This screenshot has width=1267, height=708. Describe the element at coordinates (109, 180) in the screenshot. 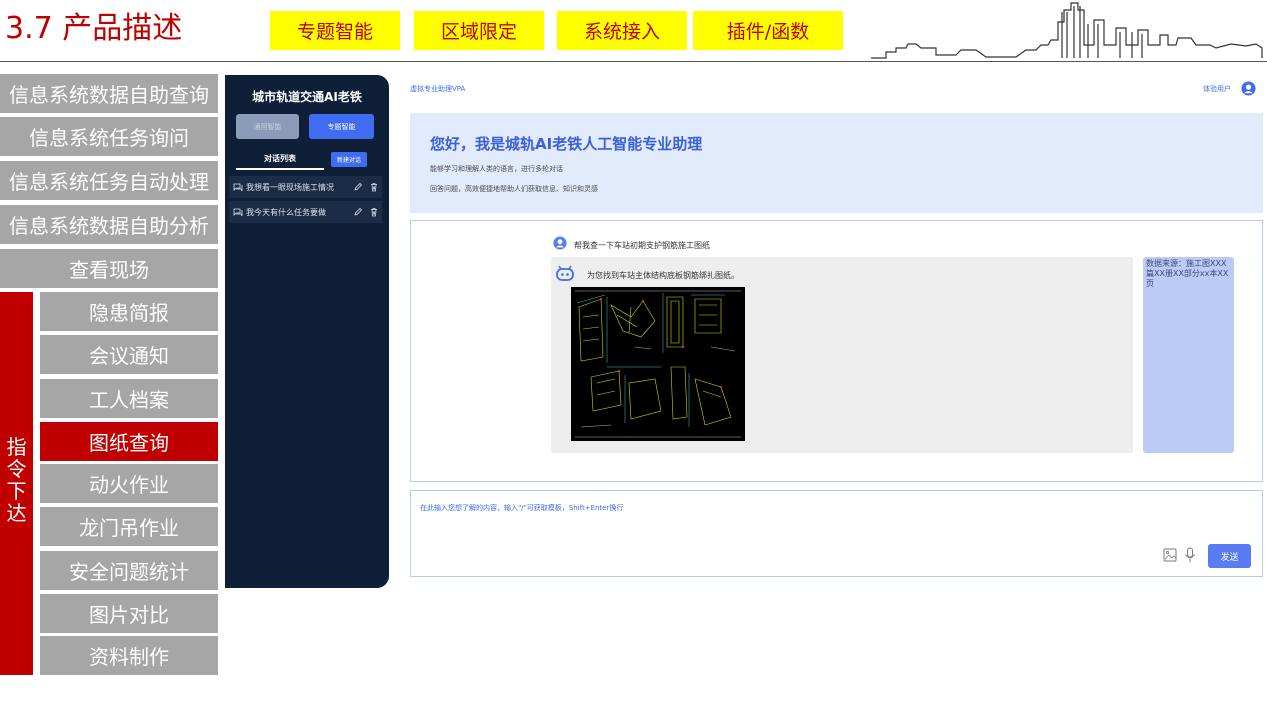

I see `menu-item-task-auto-process: 信息系统任务自动处理` at that location.